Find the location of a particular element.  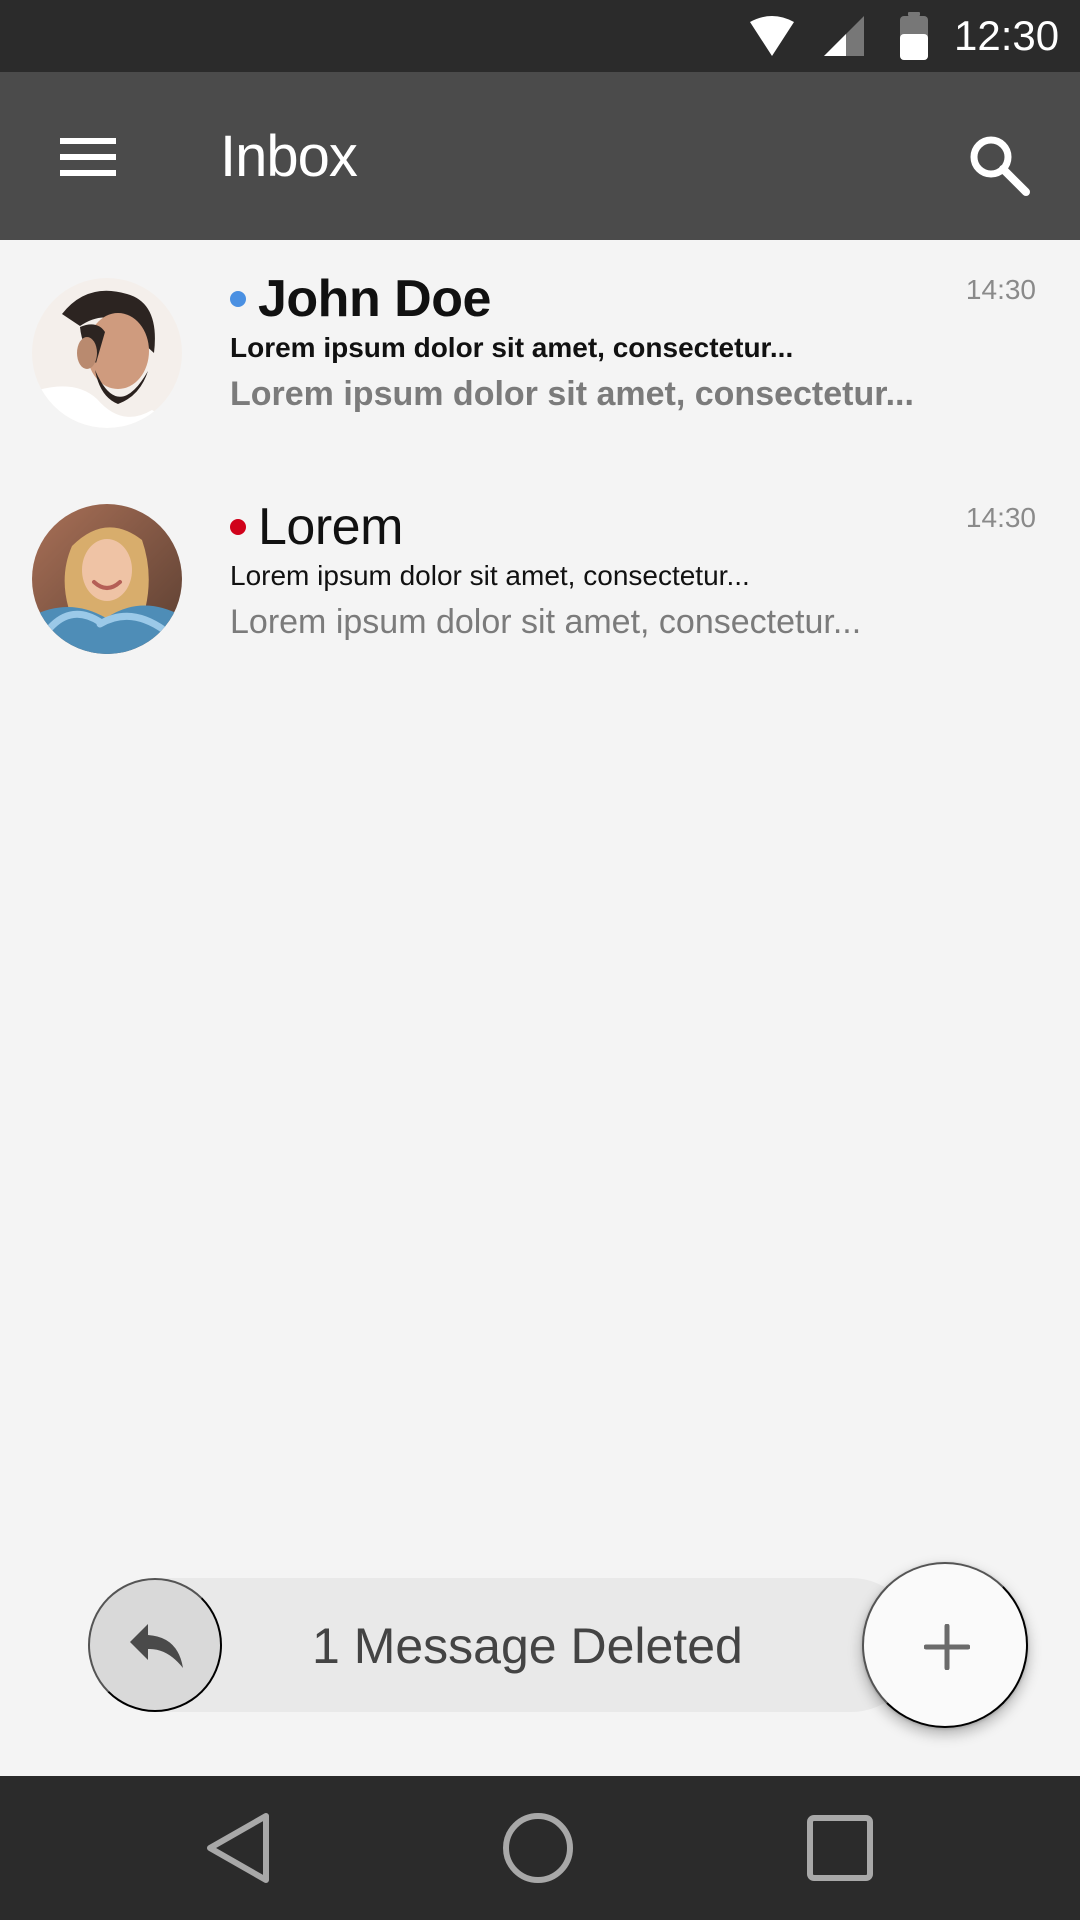

status-bar: 12:30 is located at coordinates (540, 36).